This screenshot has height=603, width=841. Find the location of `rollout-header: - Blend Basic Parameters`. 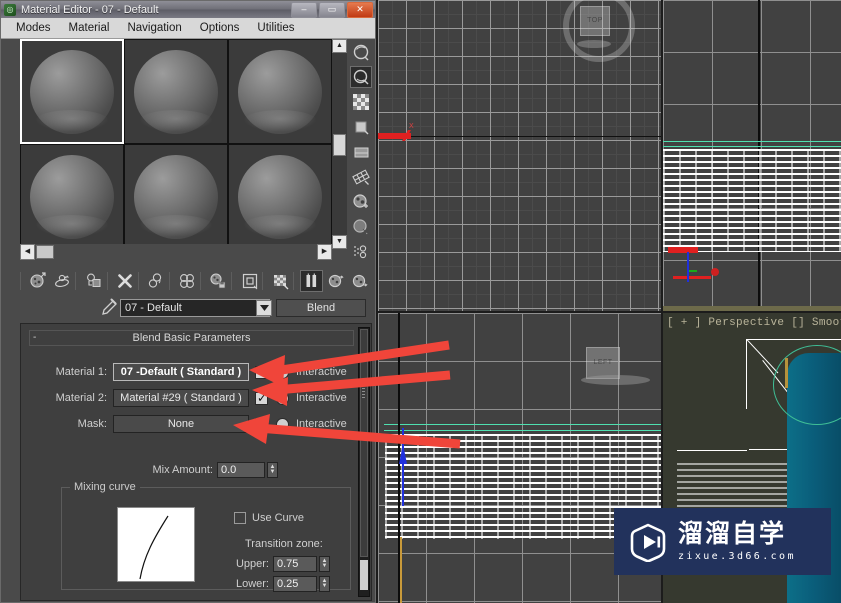

rollout-header: - Blend Basic Parameters is located at coordinates (191, 338).